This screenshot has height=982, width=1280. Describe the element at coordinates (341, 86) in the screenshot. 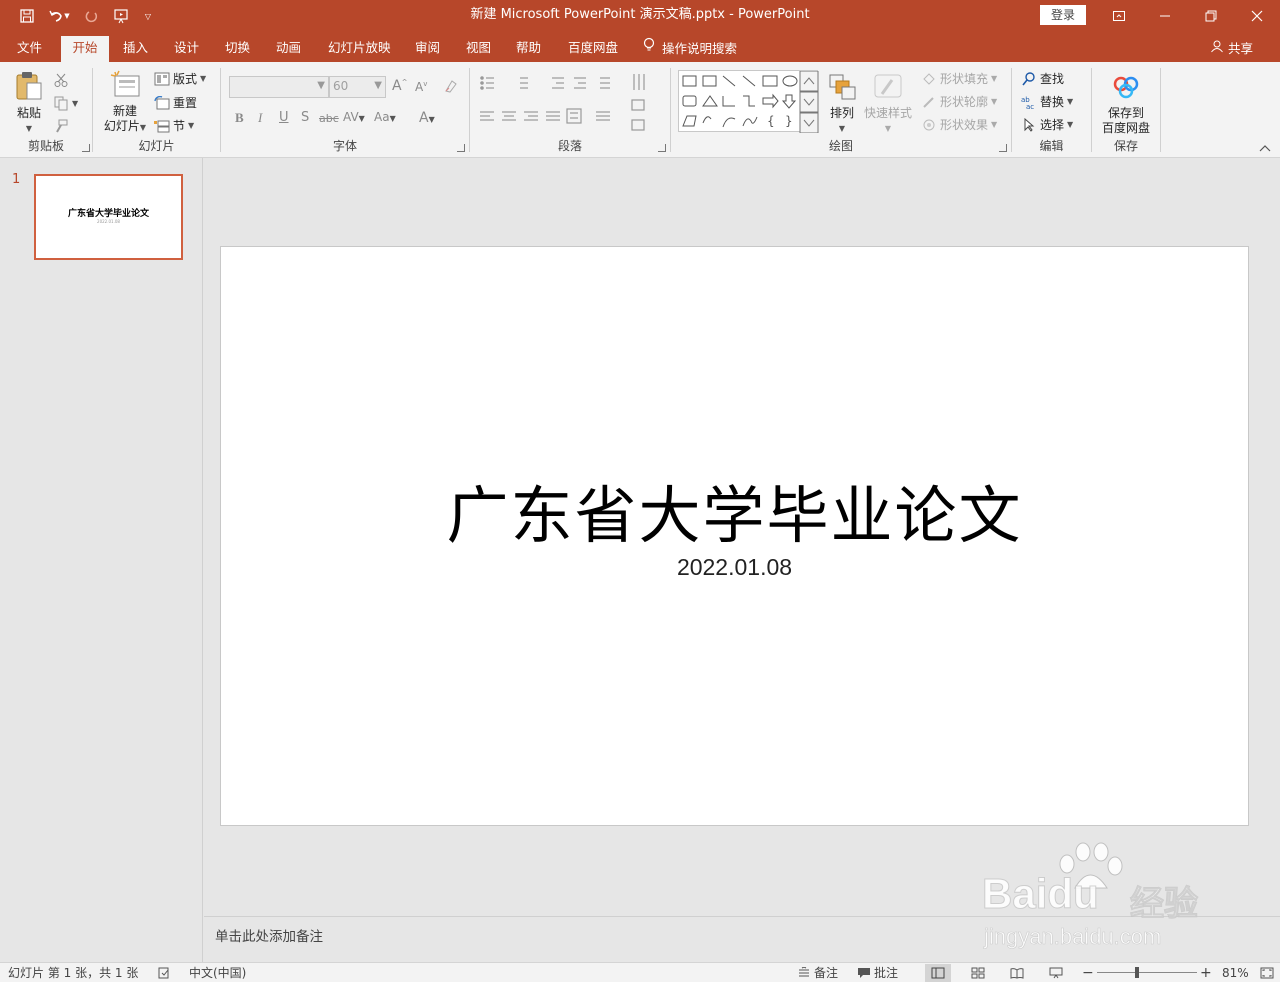

I see `font-size-value: 60` at that location.